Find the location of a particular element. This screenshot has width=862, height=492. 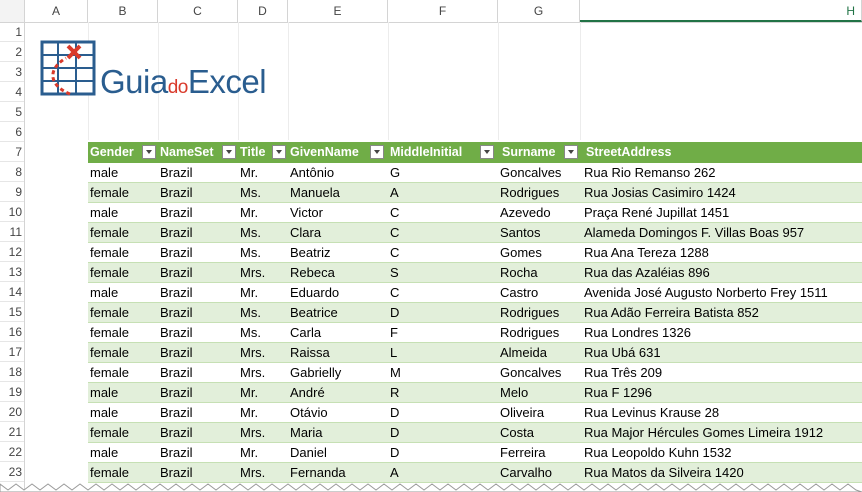

table-cell: R is located at coordinates (394, 393).